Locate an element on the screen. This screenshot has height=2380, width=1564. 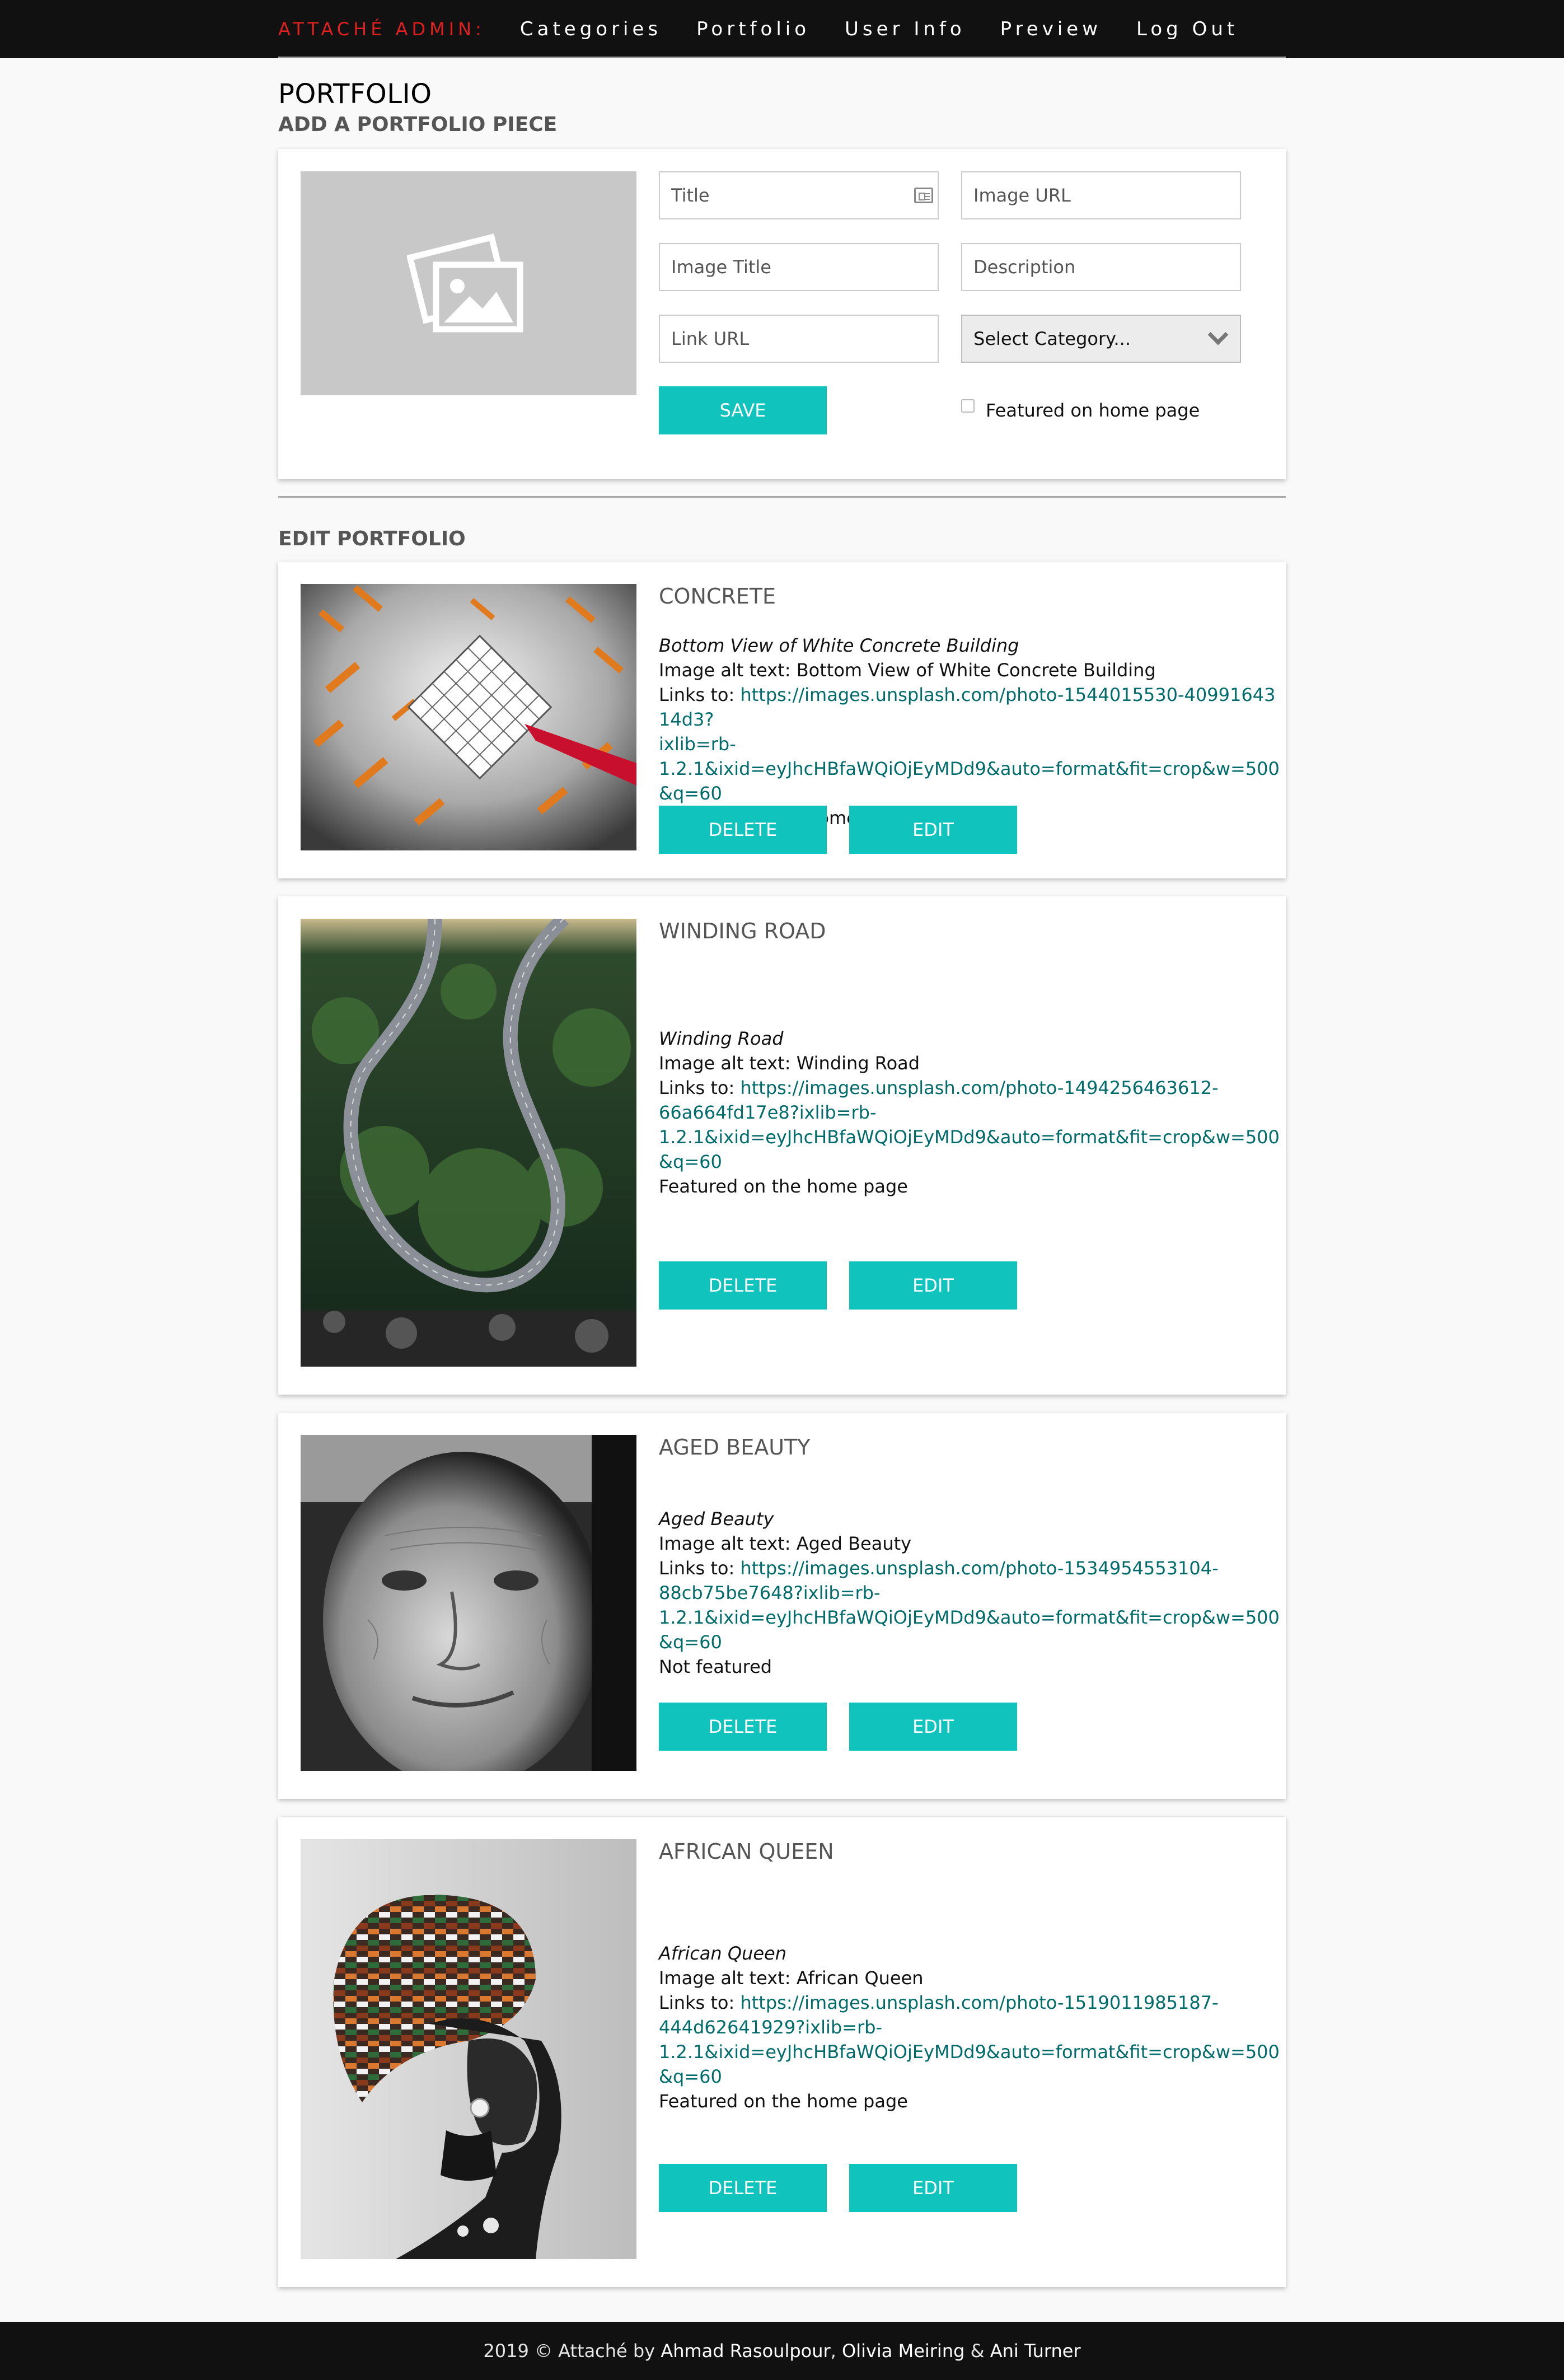
section-divider is located at coordinates (782, 497).